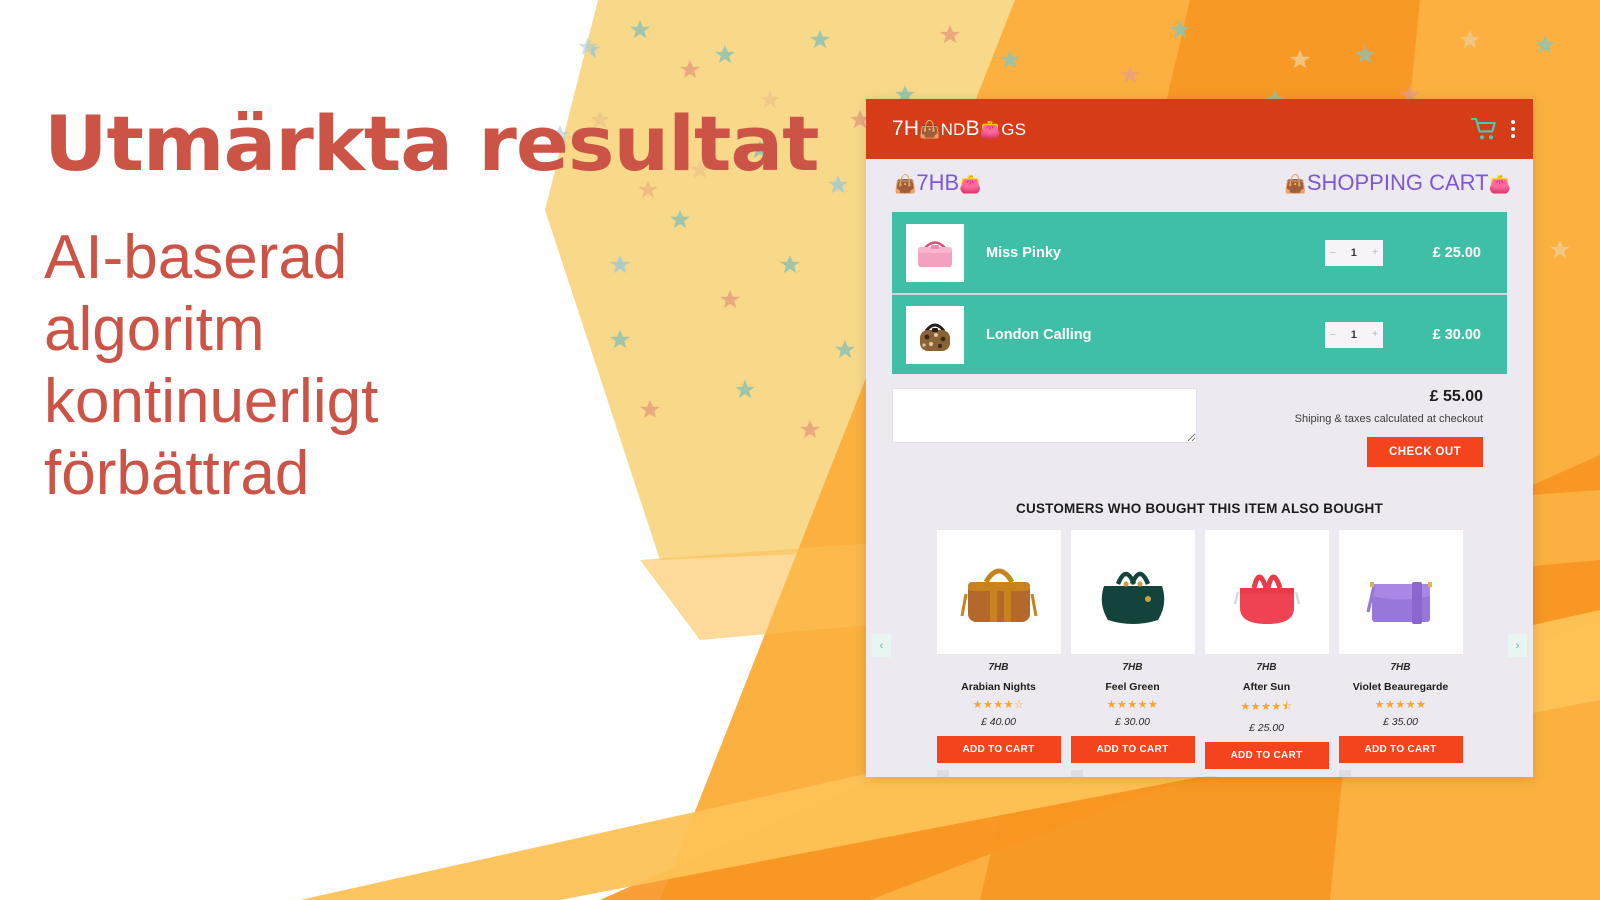 The image size is (1600, 900). What do you see at coordinates (1400, 687) in the screenshot?
I see `product-name: Violet Beauregarde` at bounding box center [1400, 687].